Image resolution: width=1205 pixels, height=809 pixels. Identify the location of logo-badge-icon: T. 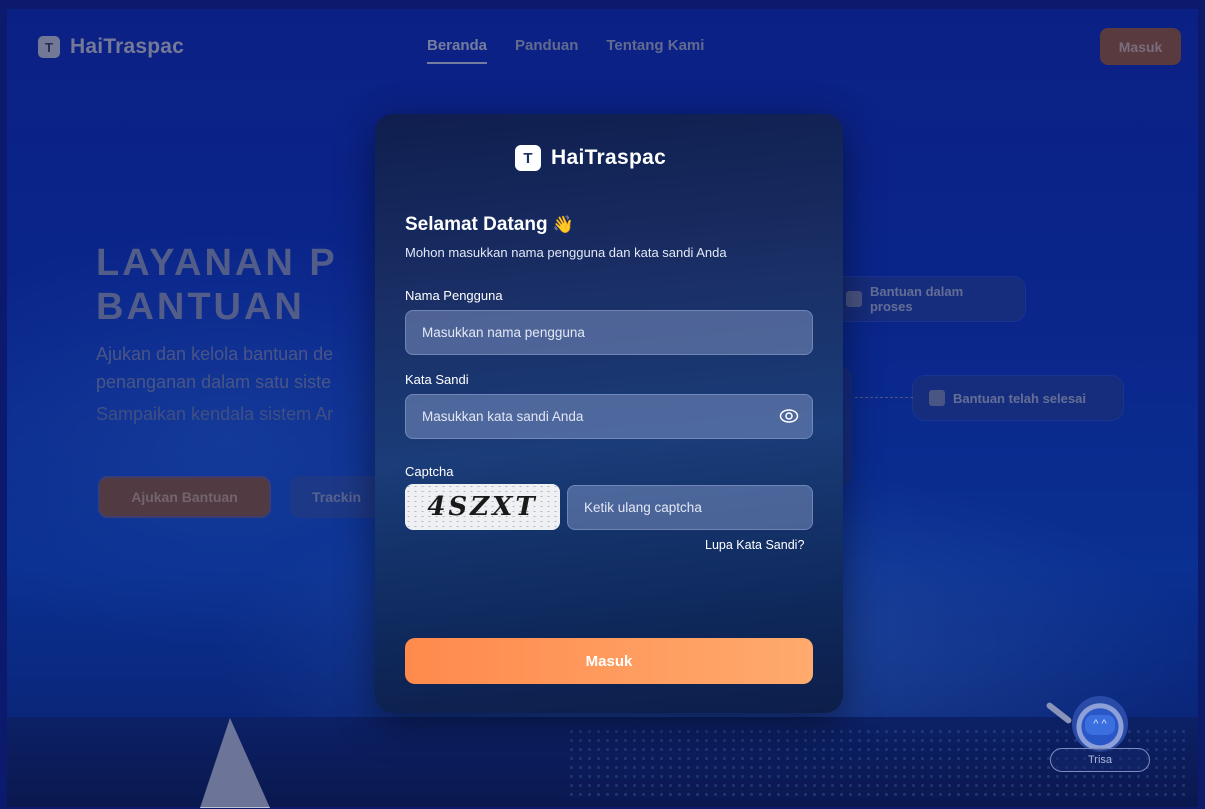
(528, 158).